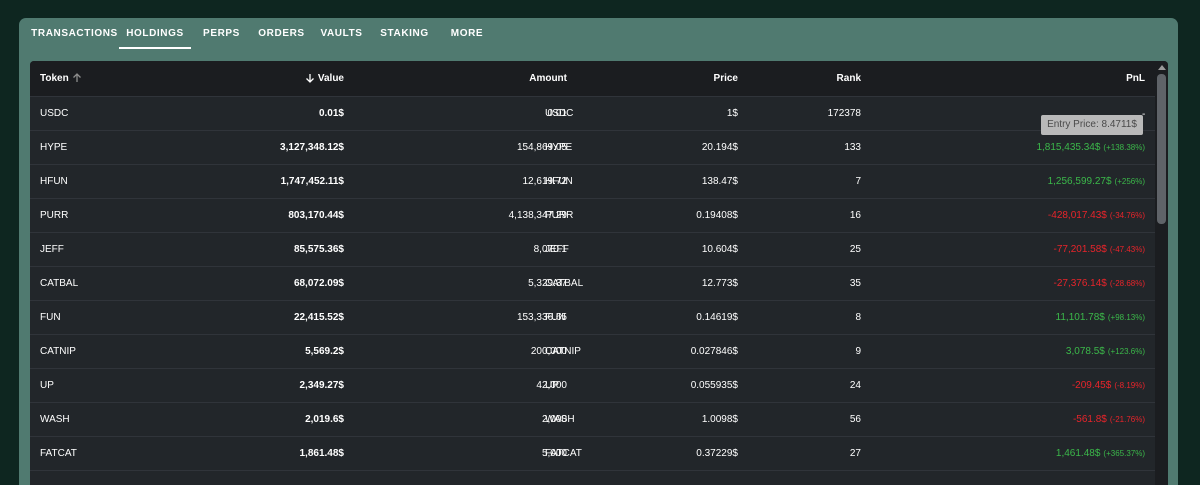 The height and width of the screenshot is (485, 1200). Describe the element at coordinates (557, 249) in the screenshot. I see `token-amount-symbol: JEFF` at that location.